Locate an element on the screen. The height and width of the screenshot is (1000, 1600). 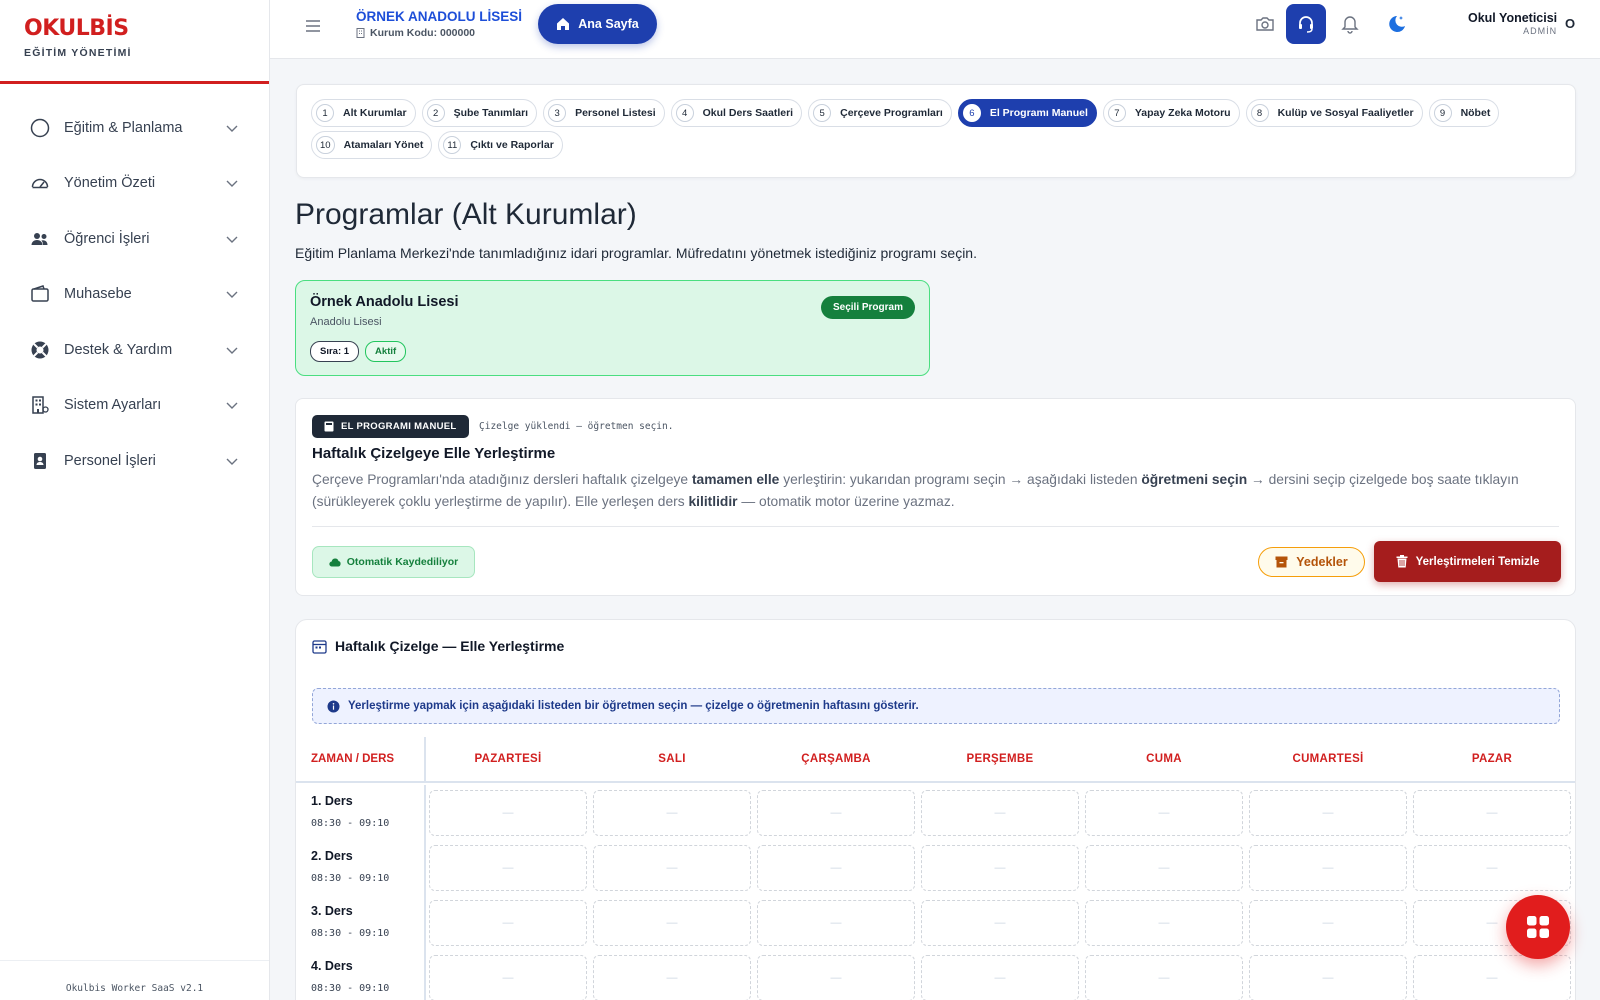
info-icon is located at coordinates (333, 706).